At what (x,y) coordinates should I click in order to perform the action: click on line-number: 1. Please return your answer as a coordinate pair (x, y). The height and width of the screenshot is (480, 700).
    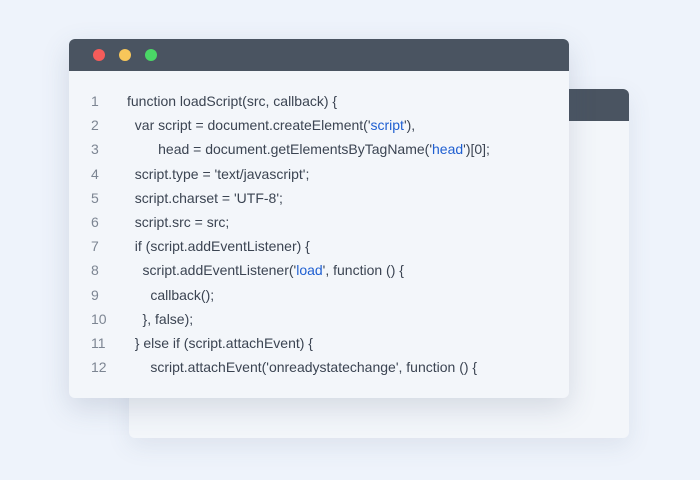
    Looking at the image, I should click on (95, 101).